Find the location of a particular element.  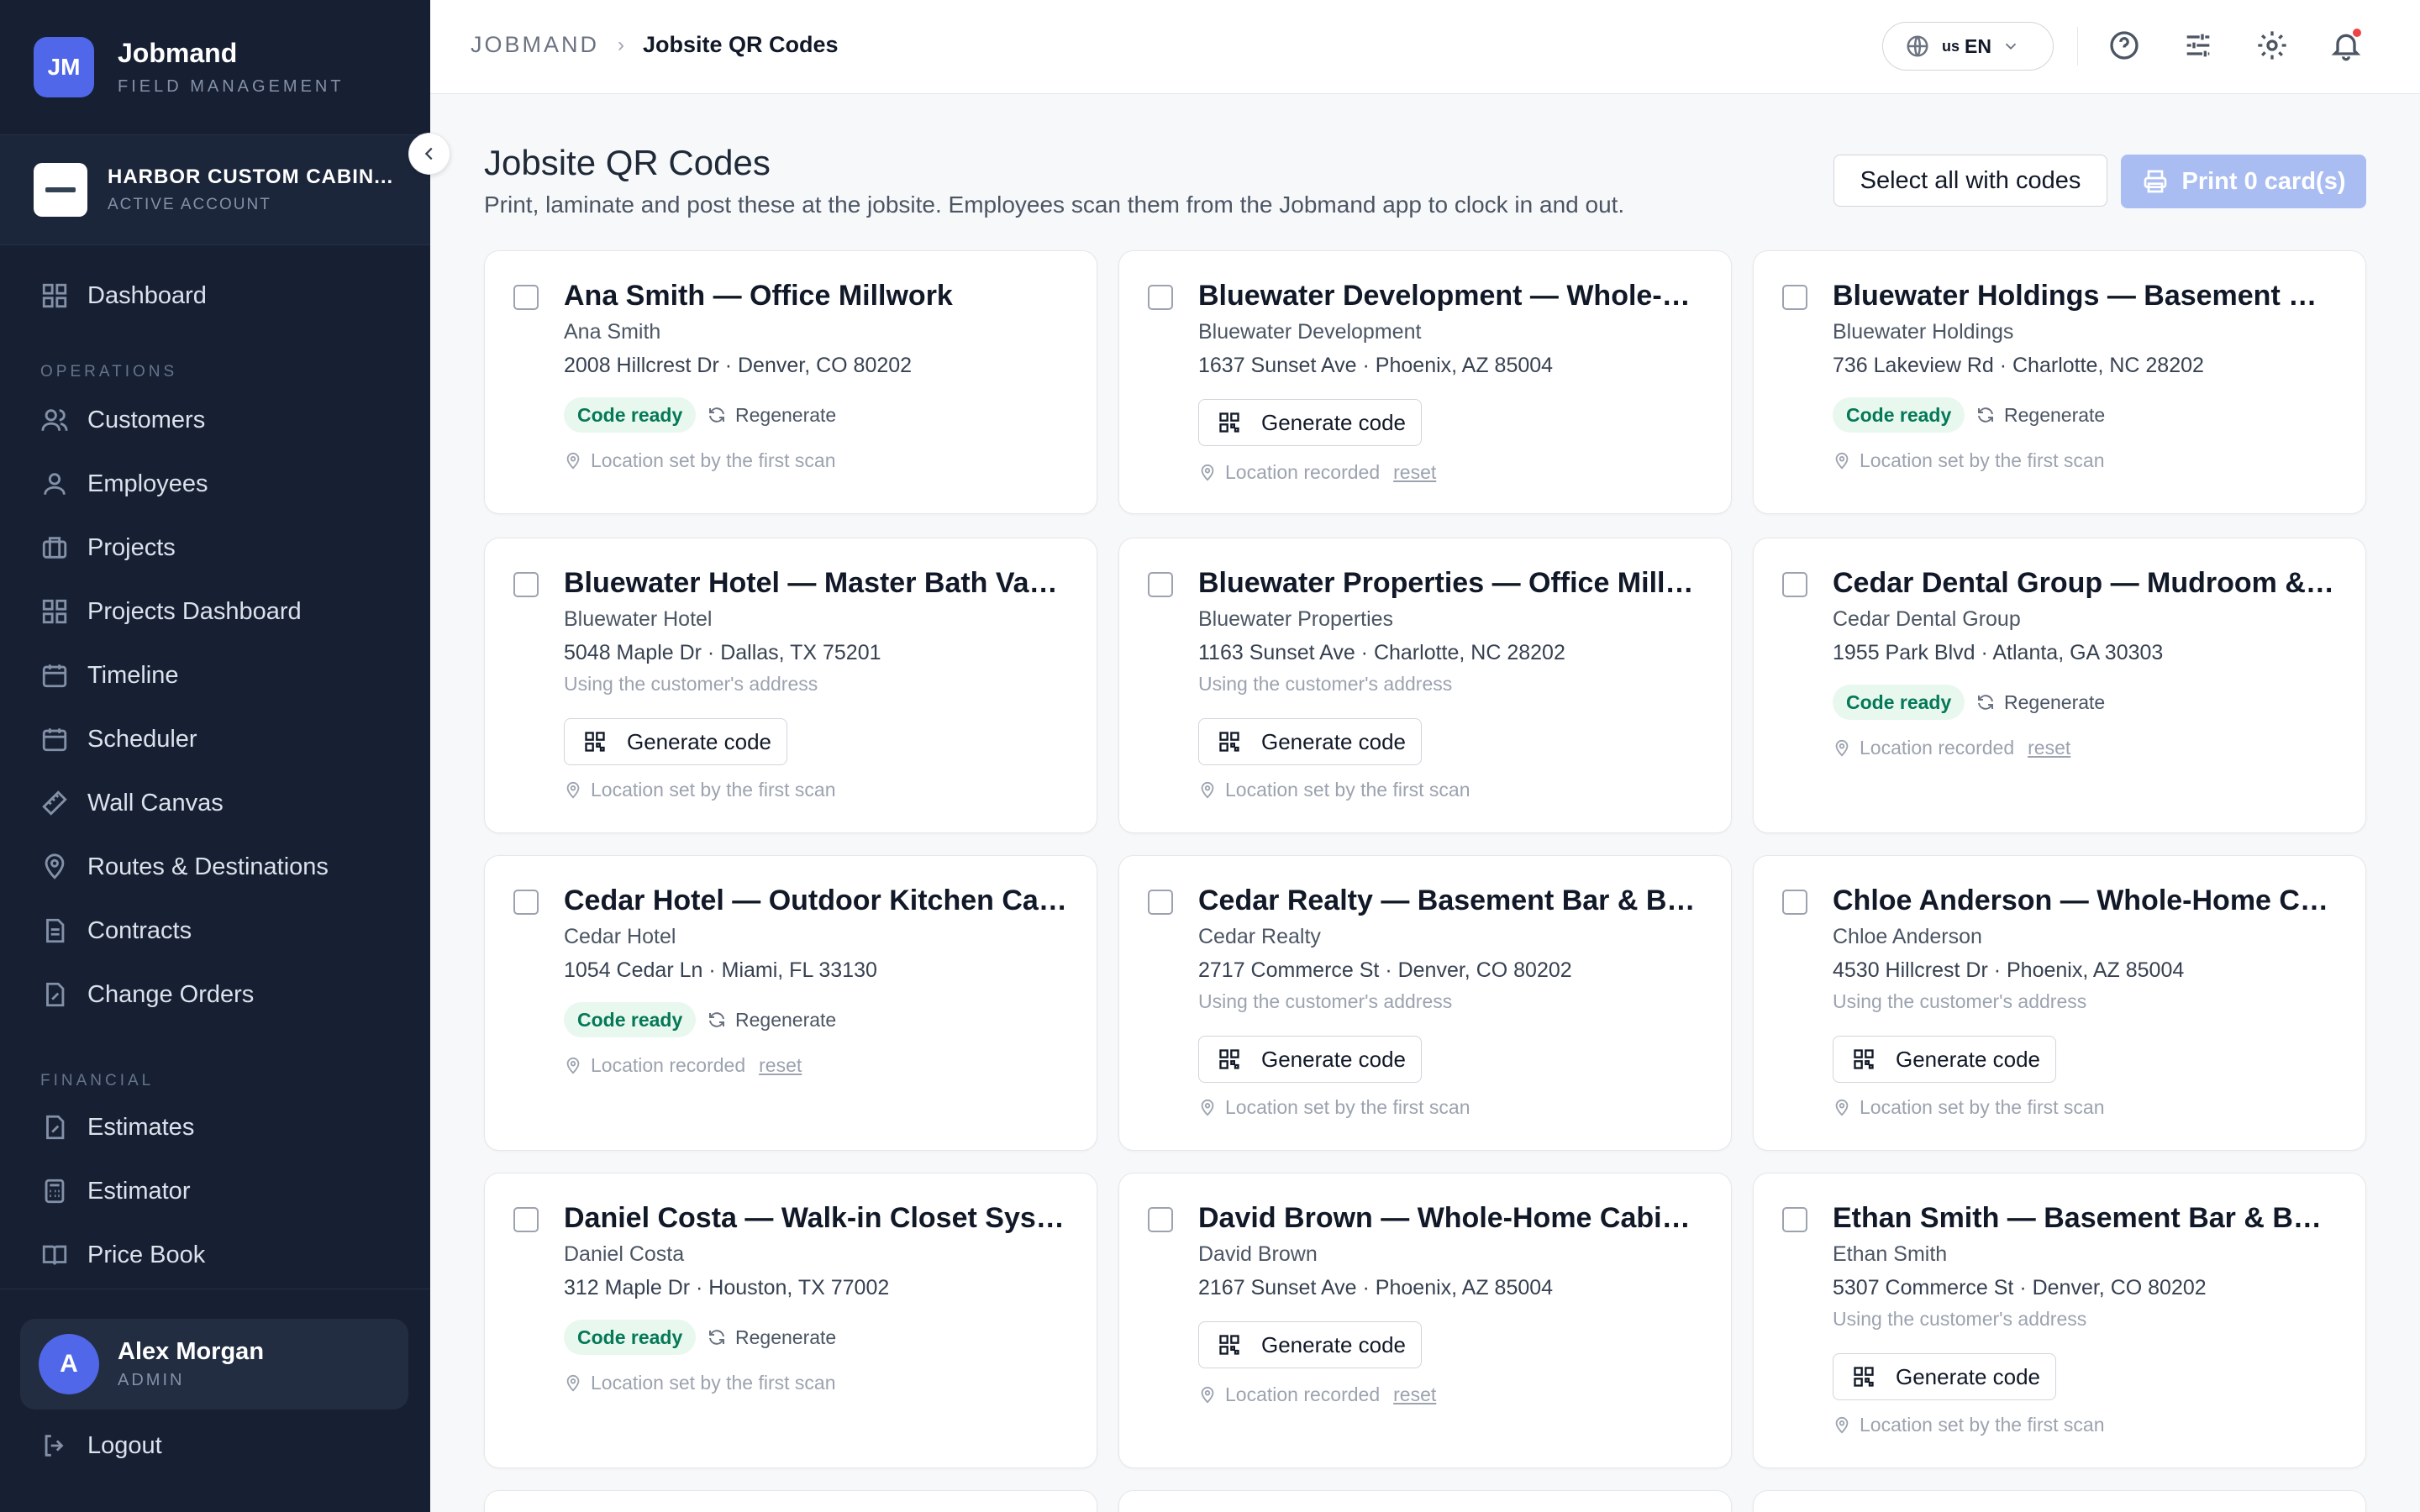

sidebar-item-dashboard: Dashboard is located at coordinates (124, 295).